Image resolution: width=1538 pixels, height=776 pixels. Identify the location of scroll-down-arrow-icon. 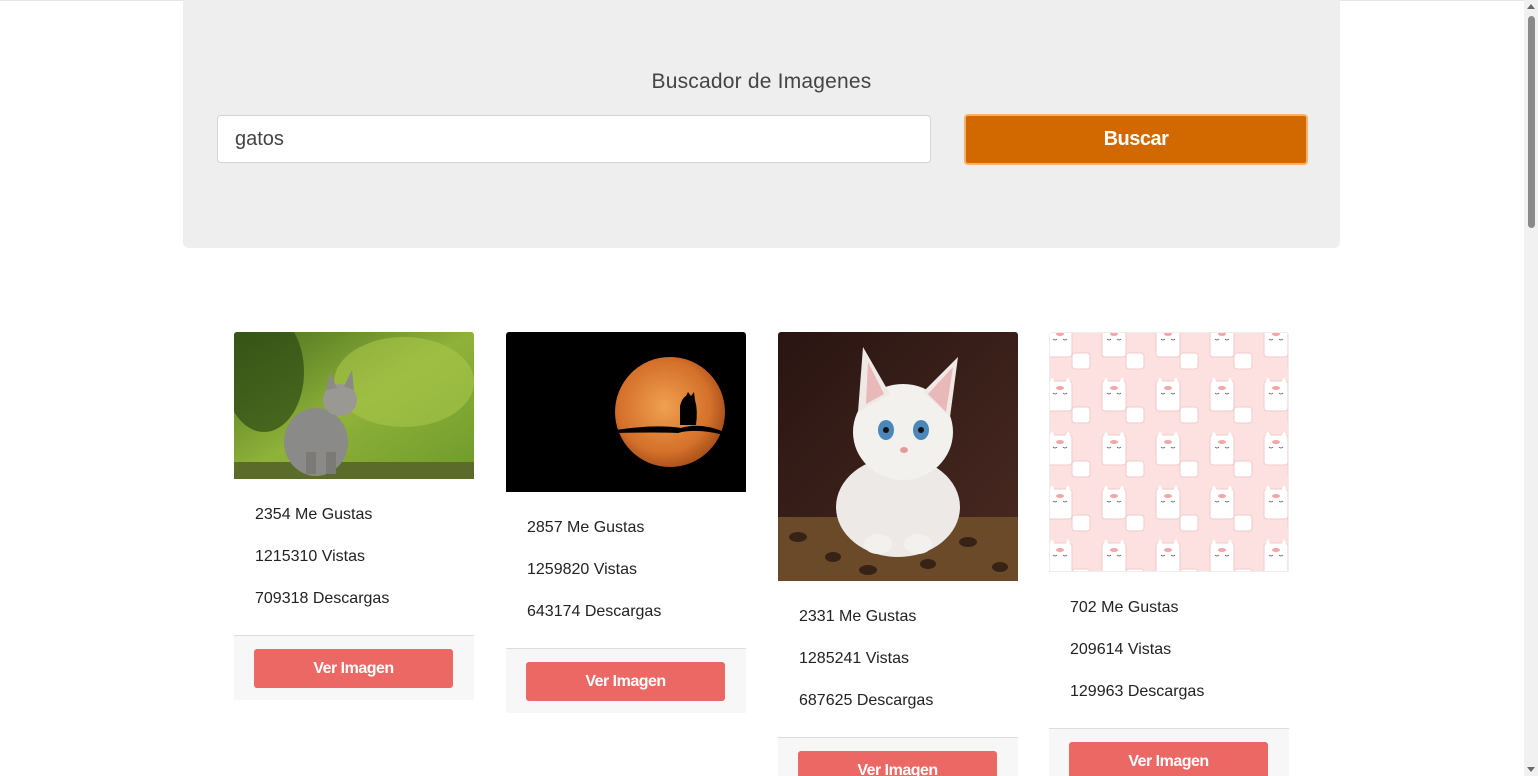
(1531, 769).